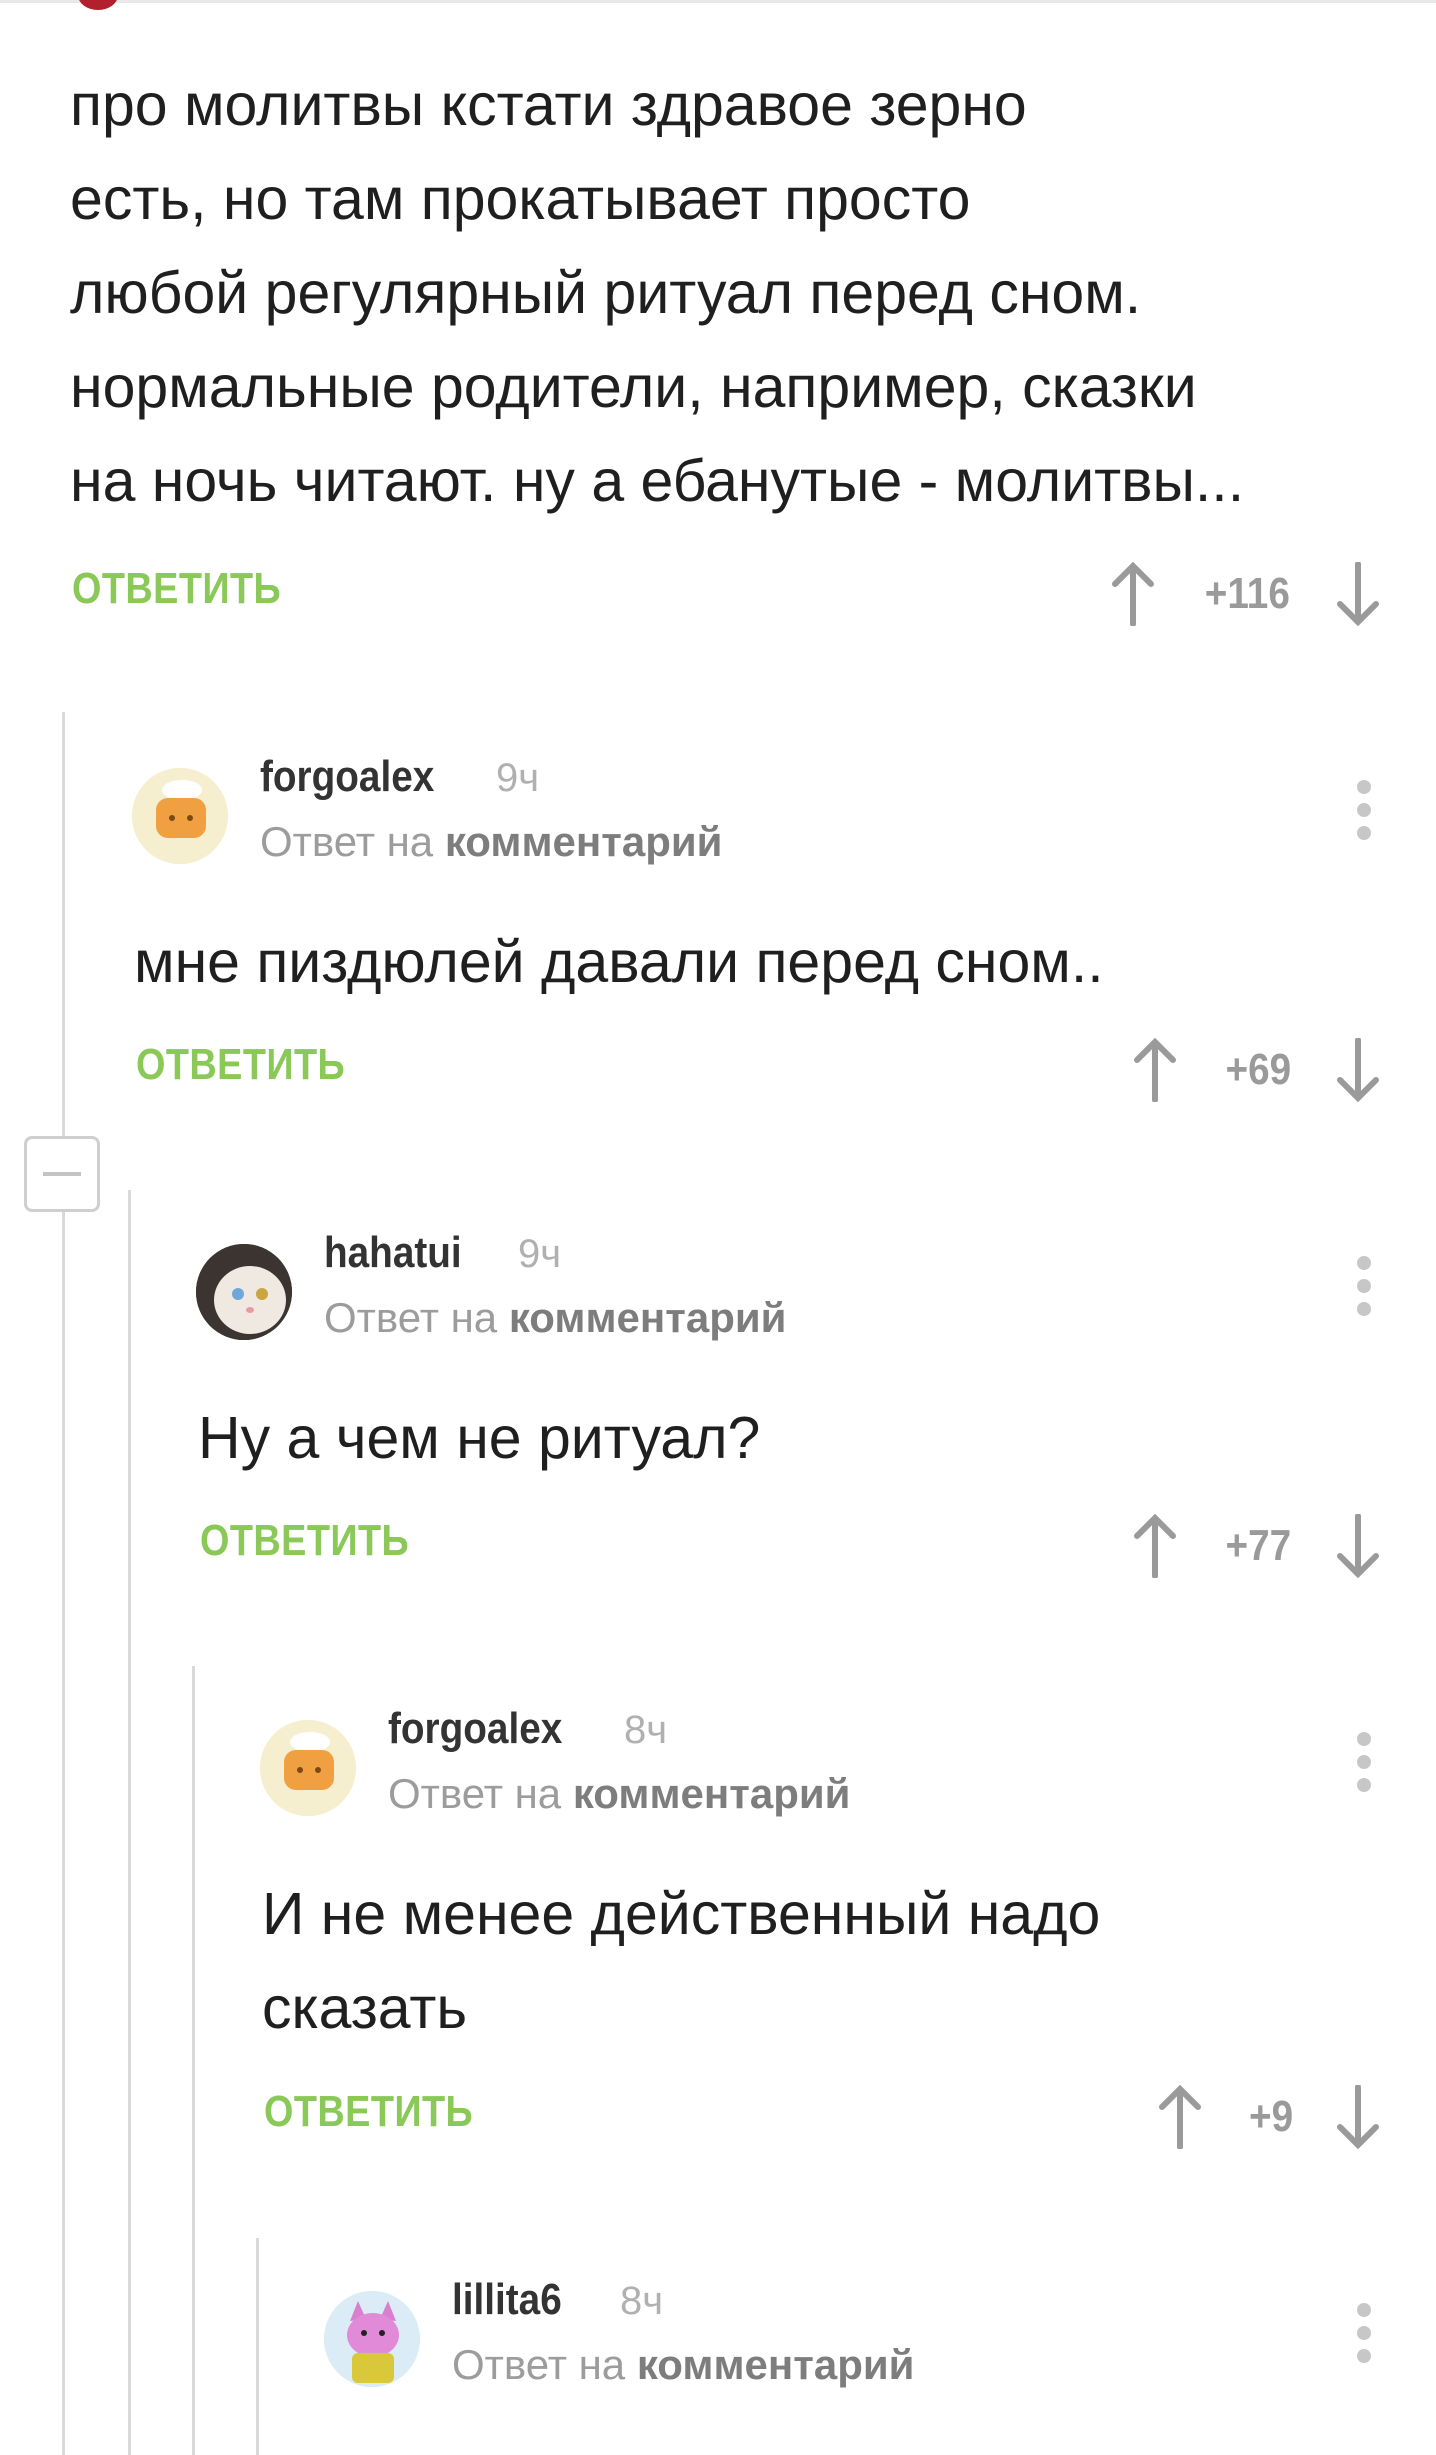 The image size is (1436, 2455). I want to click on comment-body: Ну а чем не ритуал?, so click(479, 1438).